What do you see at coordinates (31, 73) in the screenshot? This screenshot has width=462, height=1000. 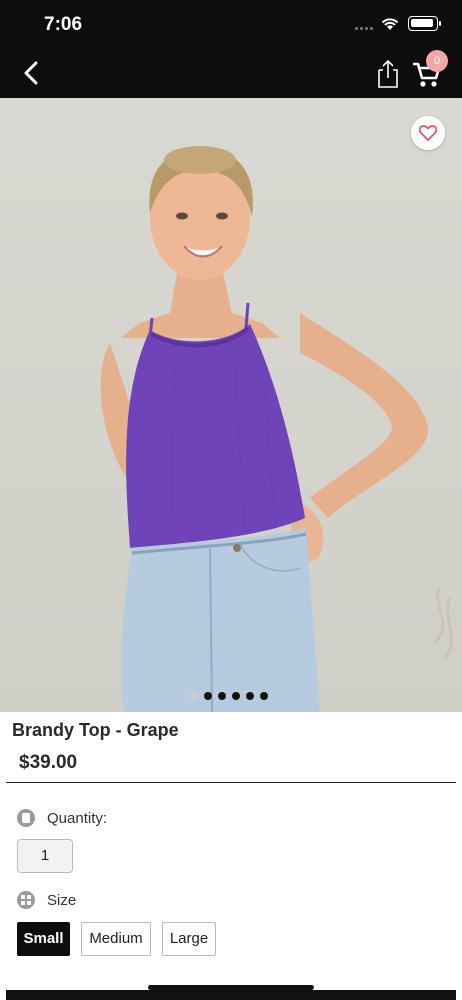 I see `back-button` at bounding box center [31, 73].